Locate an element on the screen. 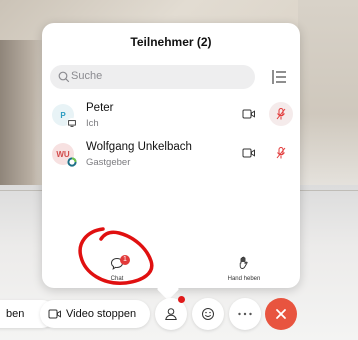 The width and height of the screenshot is (358, 340). stop-video-button: Video stoppen is located at coordinates (95, 314).